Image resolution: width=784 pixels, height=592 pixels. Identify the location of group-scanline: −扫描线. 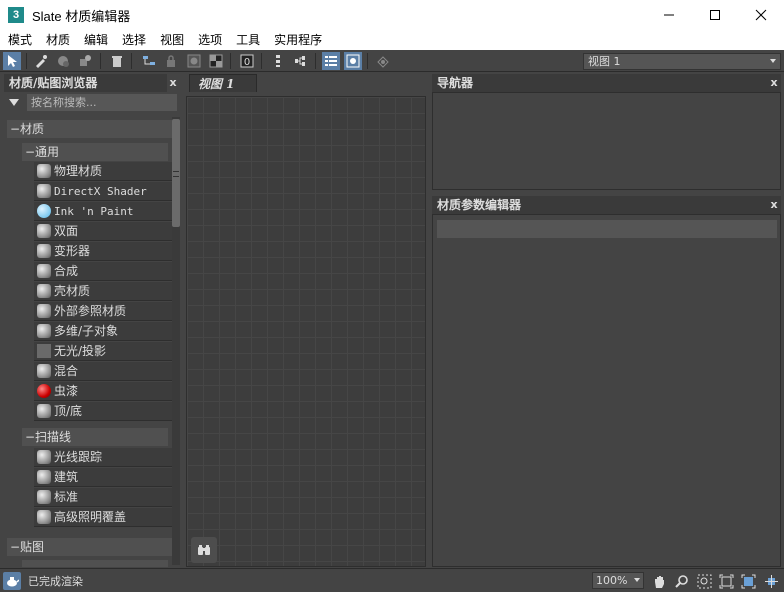
(95, 437).